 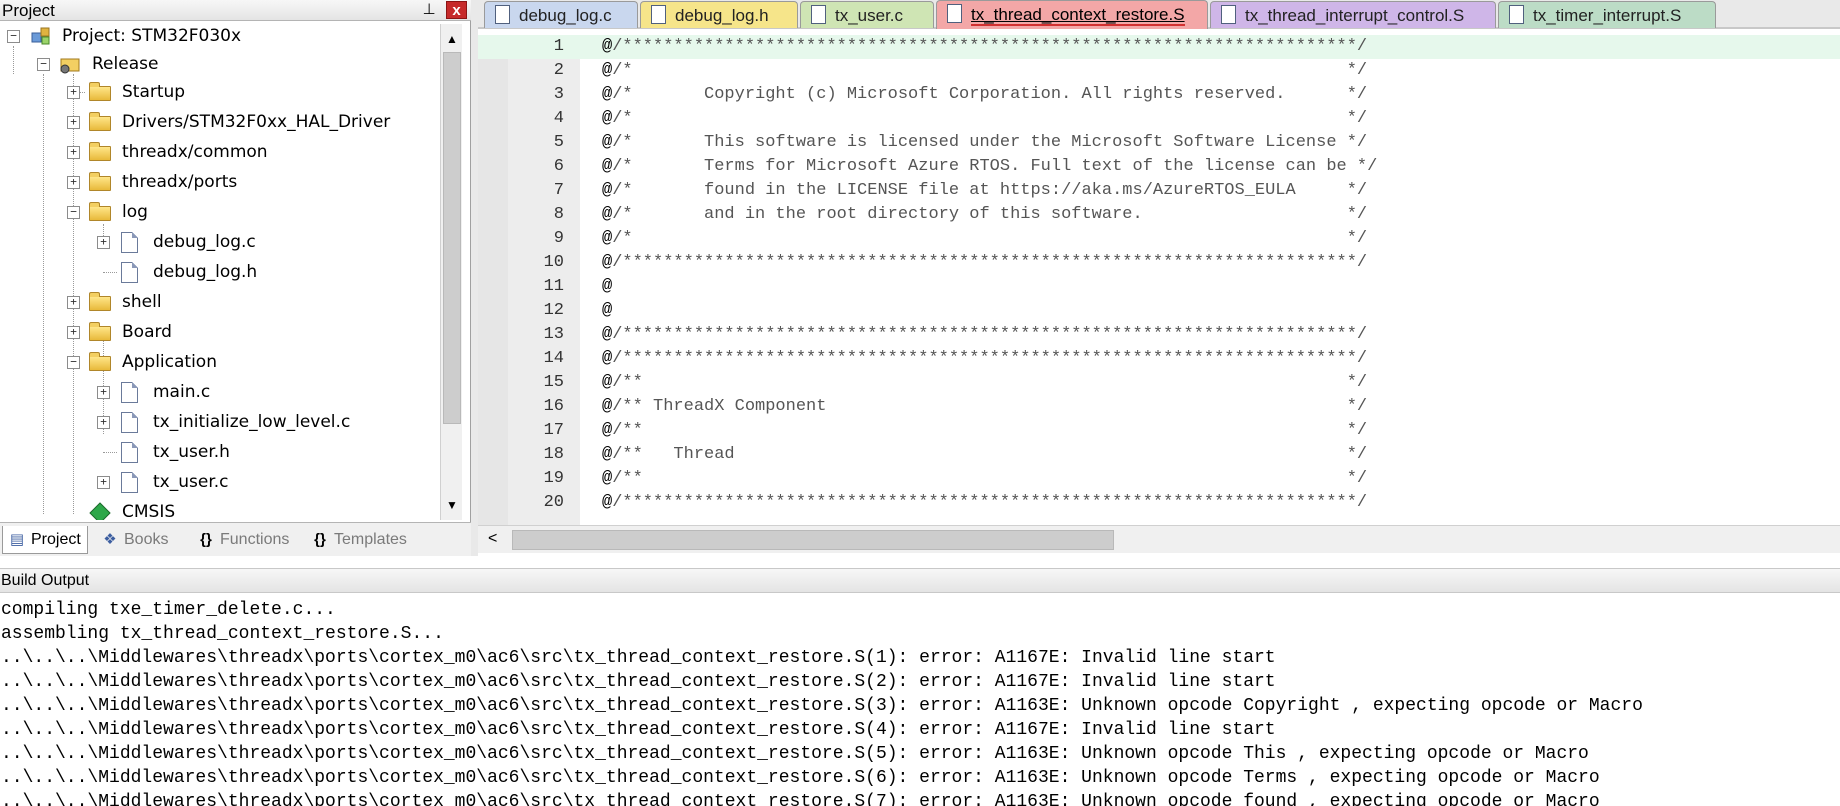 I want to click on editor-tab-label: tx_timer_interrupt.S, so click(x=1607, y=15).